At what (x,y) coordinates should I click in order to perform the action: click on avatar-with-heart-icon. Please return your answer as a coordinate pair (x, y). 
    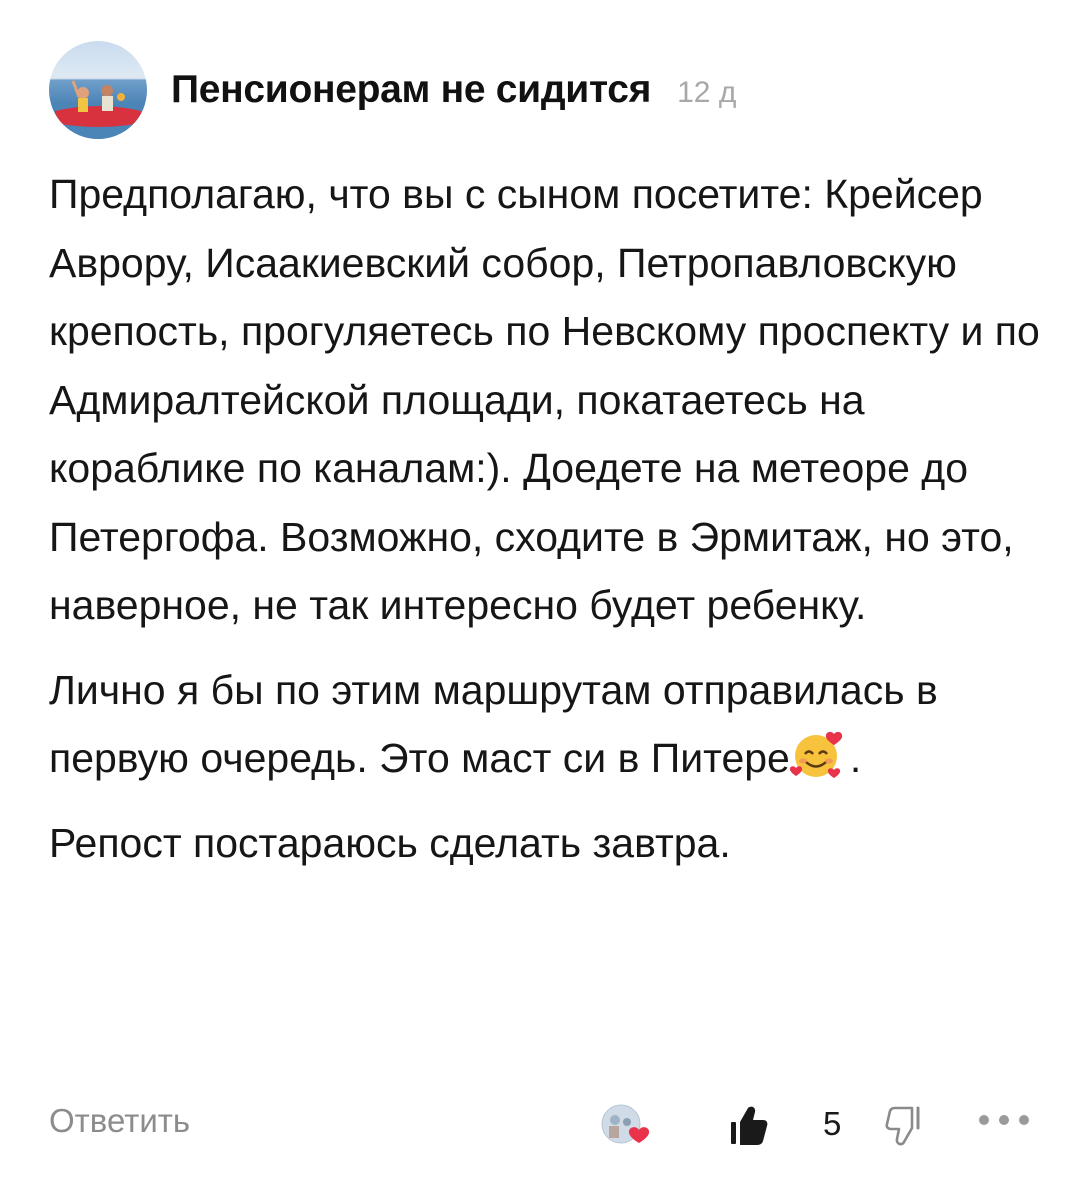
    Looking at the image, I should click on (630, 1127).